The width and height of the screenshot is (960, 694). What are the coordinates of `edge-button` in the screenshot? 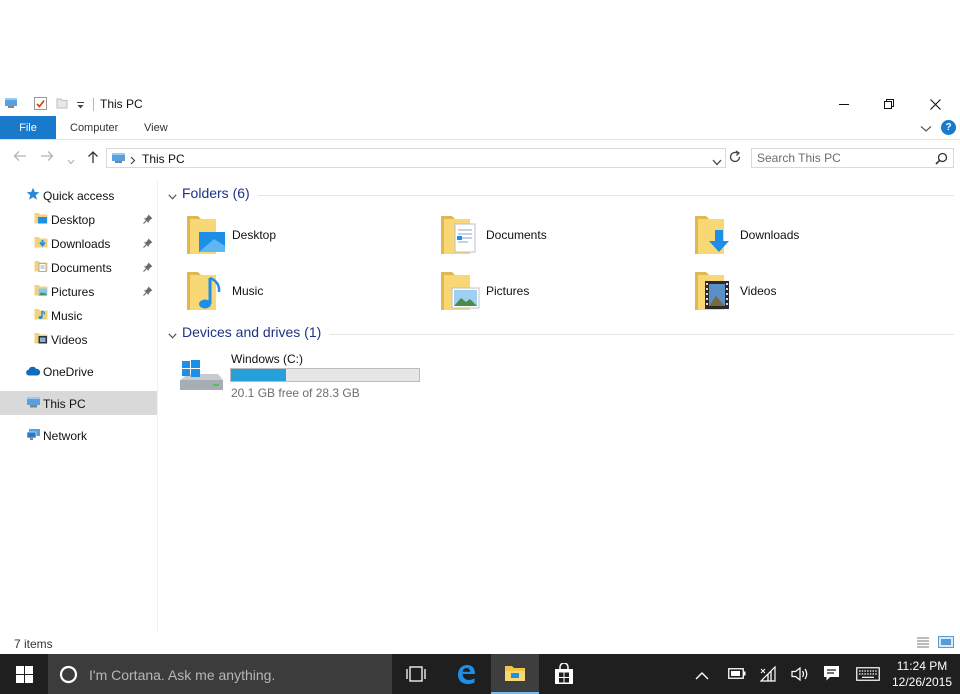 It's located at (466, 674).